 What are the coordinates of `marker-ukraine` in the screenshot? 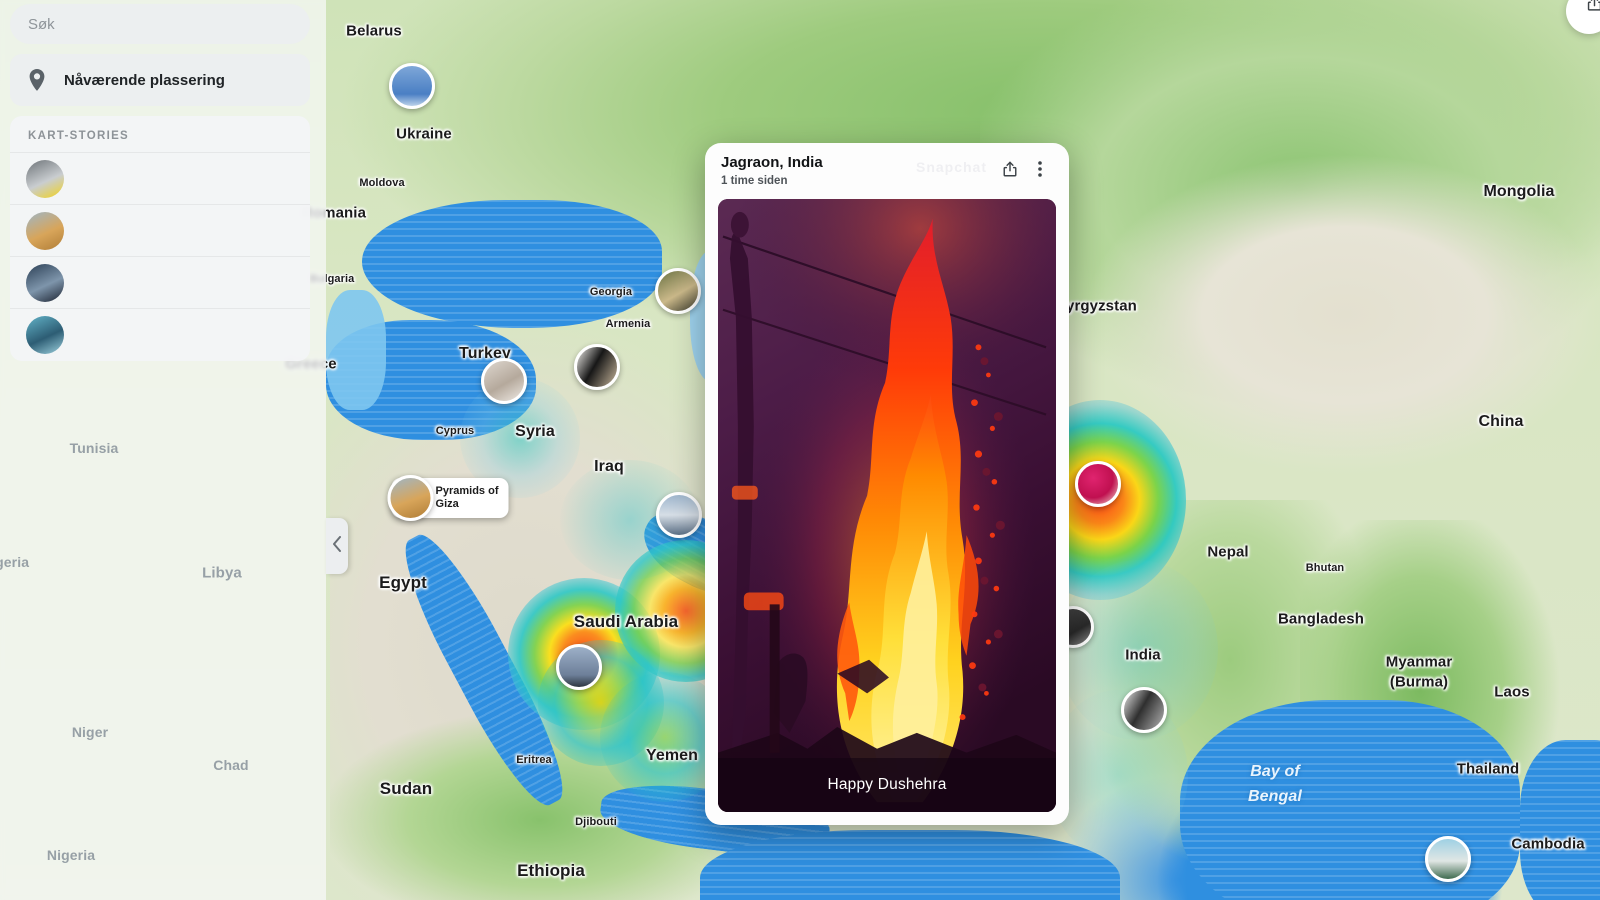 It's located at (412, 86).